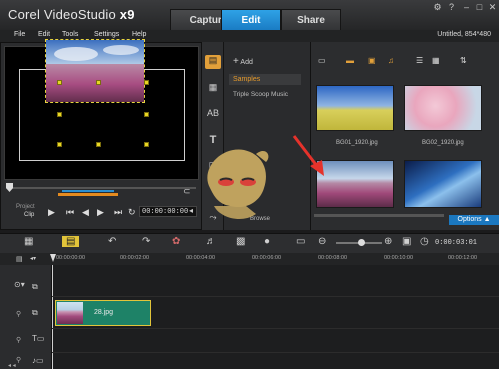  What do you see at coordinates (213, 89) in the screenshot?
I see `instant-project-icon: ▦` at bounding box center [213, 89].